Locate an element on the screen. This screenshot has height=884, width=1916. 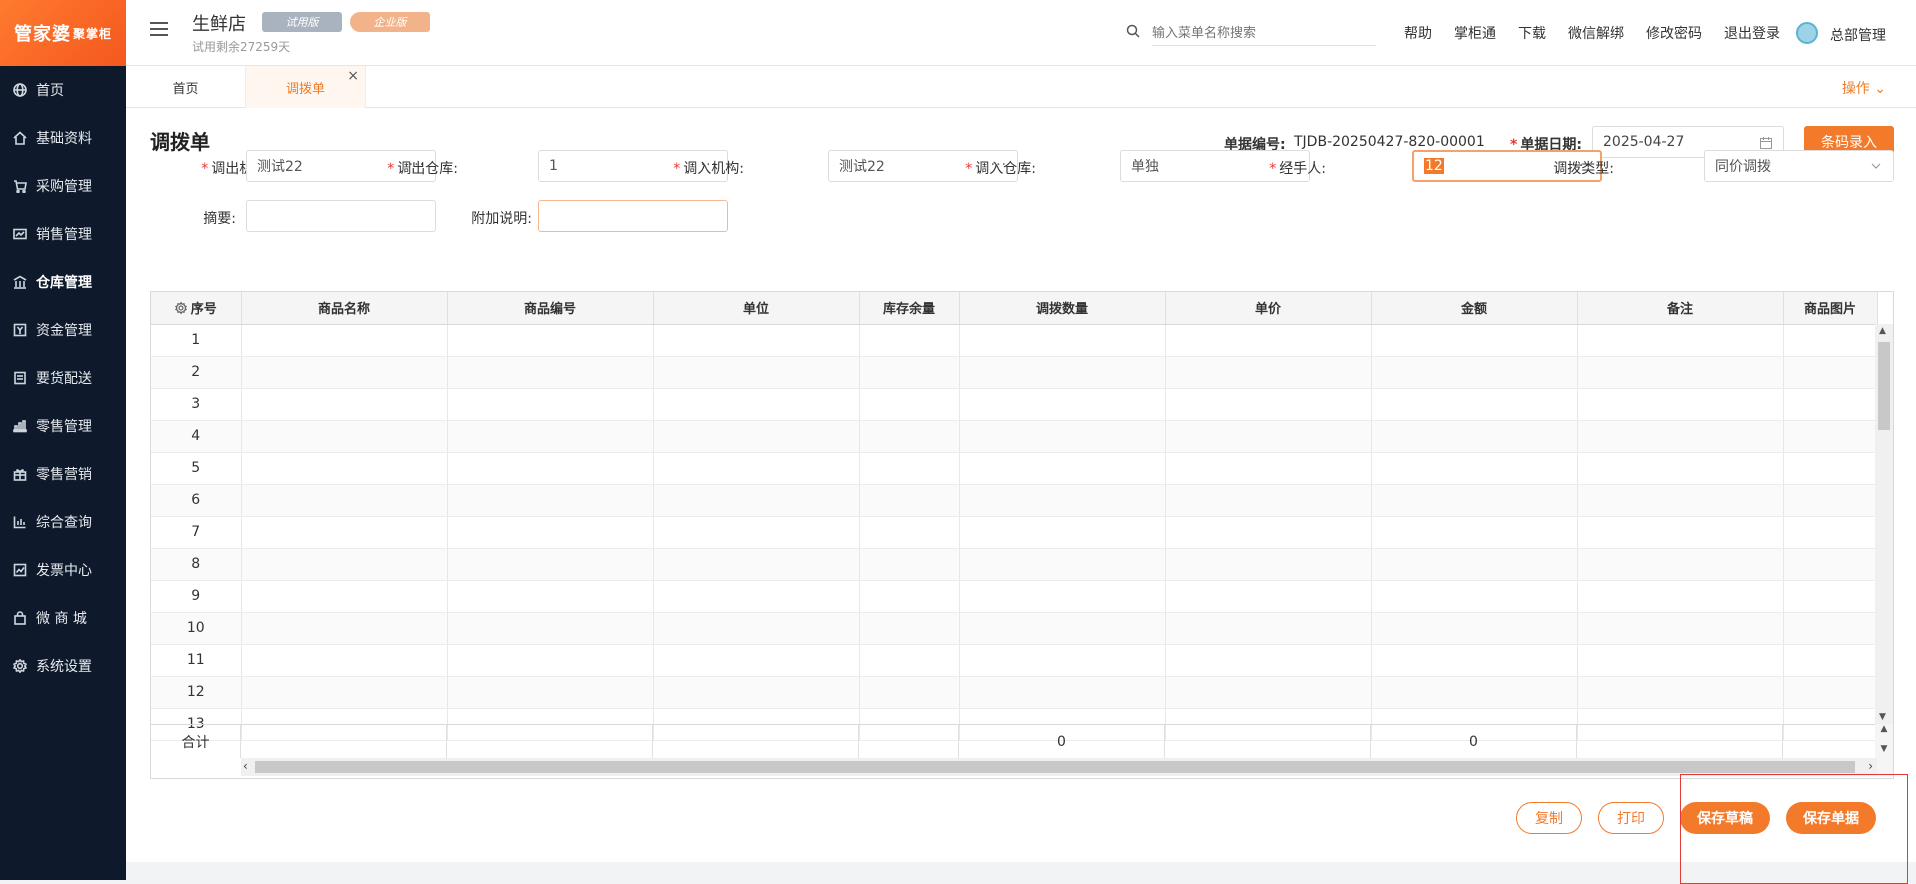
table-row: 4 is located at coordinates (1014, 436).